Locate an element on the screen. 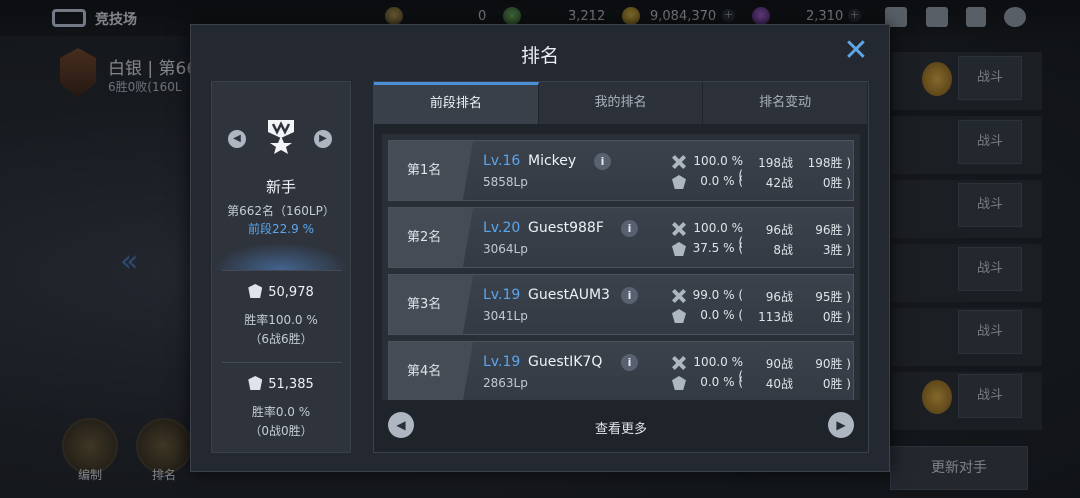 Image resolution: width=1080 pixels, height=498 pixels. defense-battles: 8战 is located at coordinates (783, 250).